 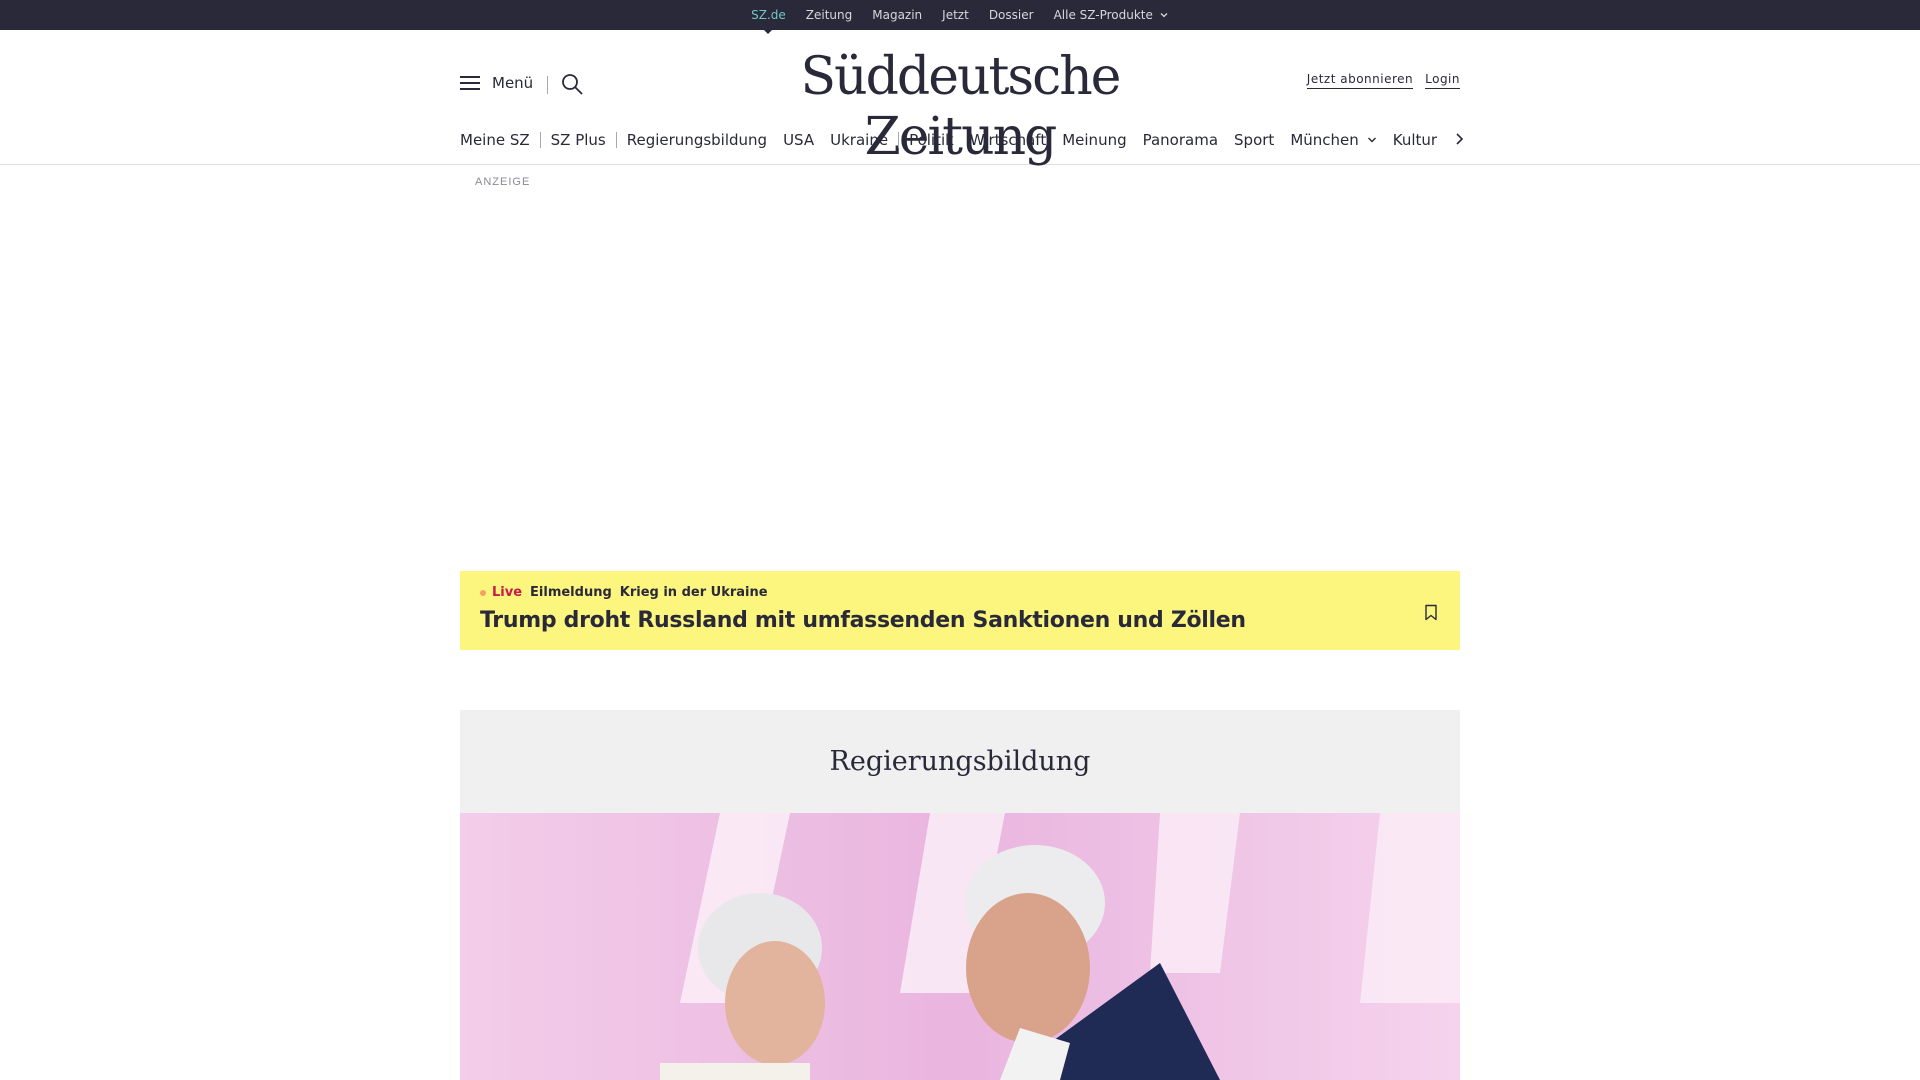 I want to click on all-products-label: Alle SZ-Produkte, so click(x=1103, y=15).